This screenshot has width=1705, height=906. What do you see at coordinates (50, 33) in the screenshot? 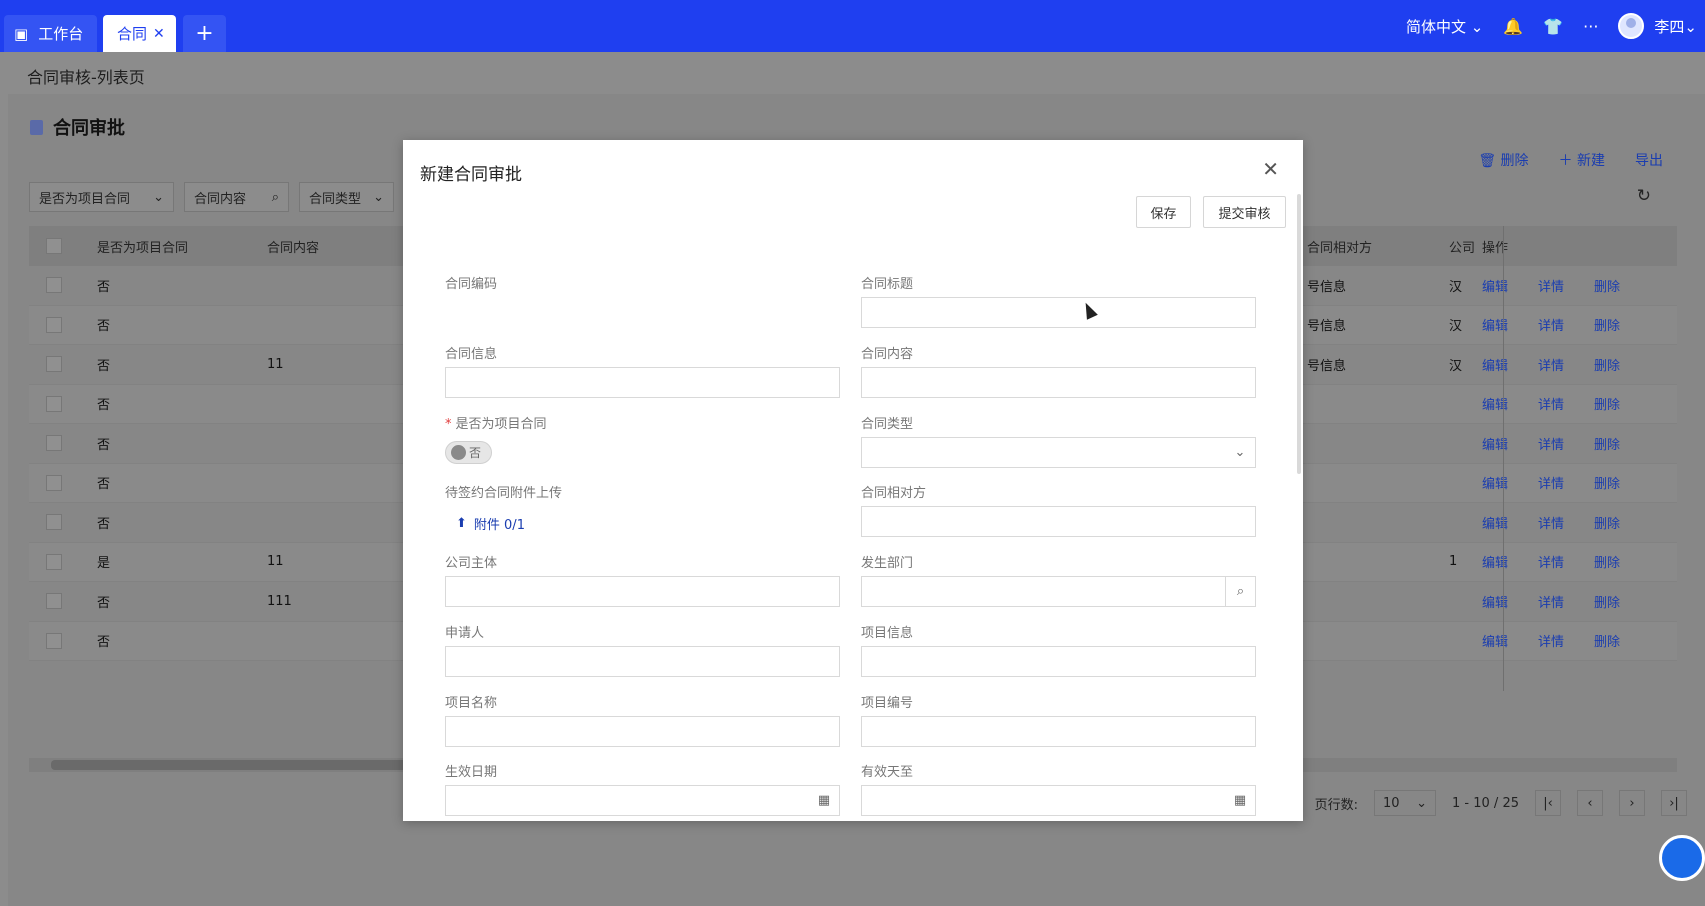
I see `tab-workbench: ▣ 工作台` at bounding box center [50, 33].